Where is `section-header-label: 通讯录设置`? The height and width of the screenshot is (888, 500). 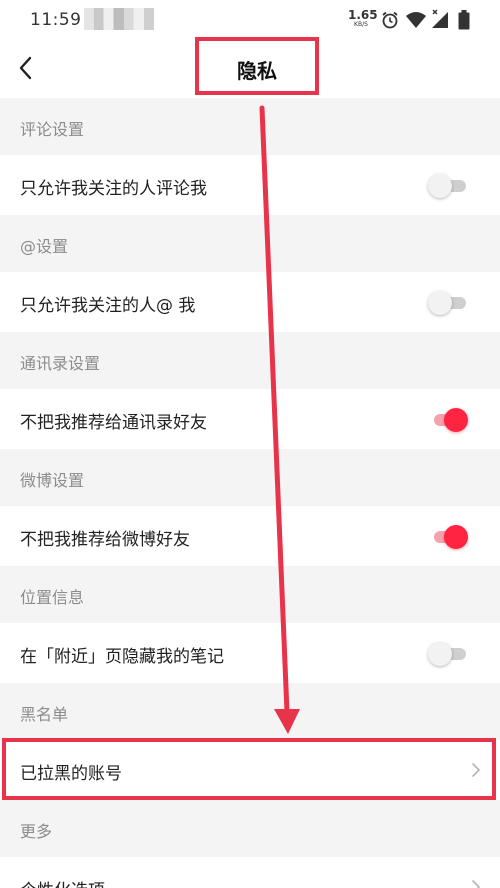
section-header-label: 通讯录设置 is located at coordinates (60, 363).